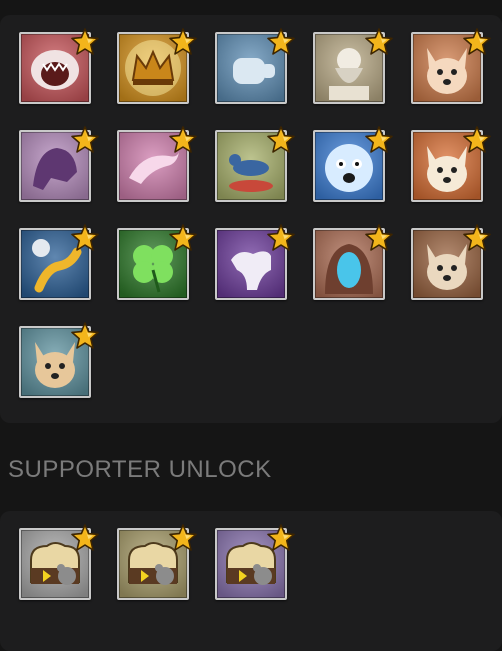  What do you see at coordinates (140, 469) in the screenshot?
I see `section-heading: SUPPORTER UNLOCK` at bounding box center [140, 469].